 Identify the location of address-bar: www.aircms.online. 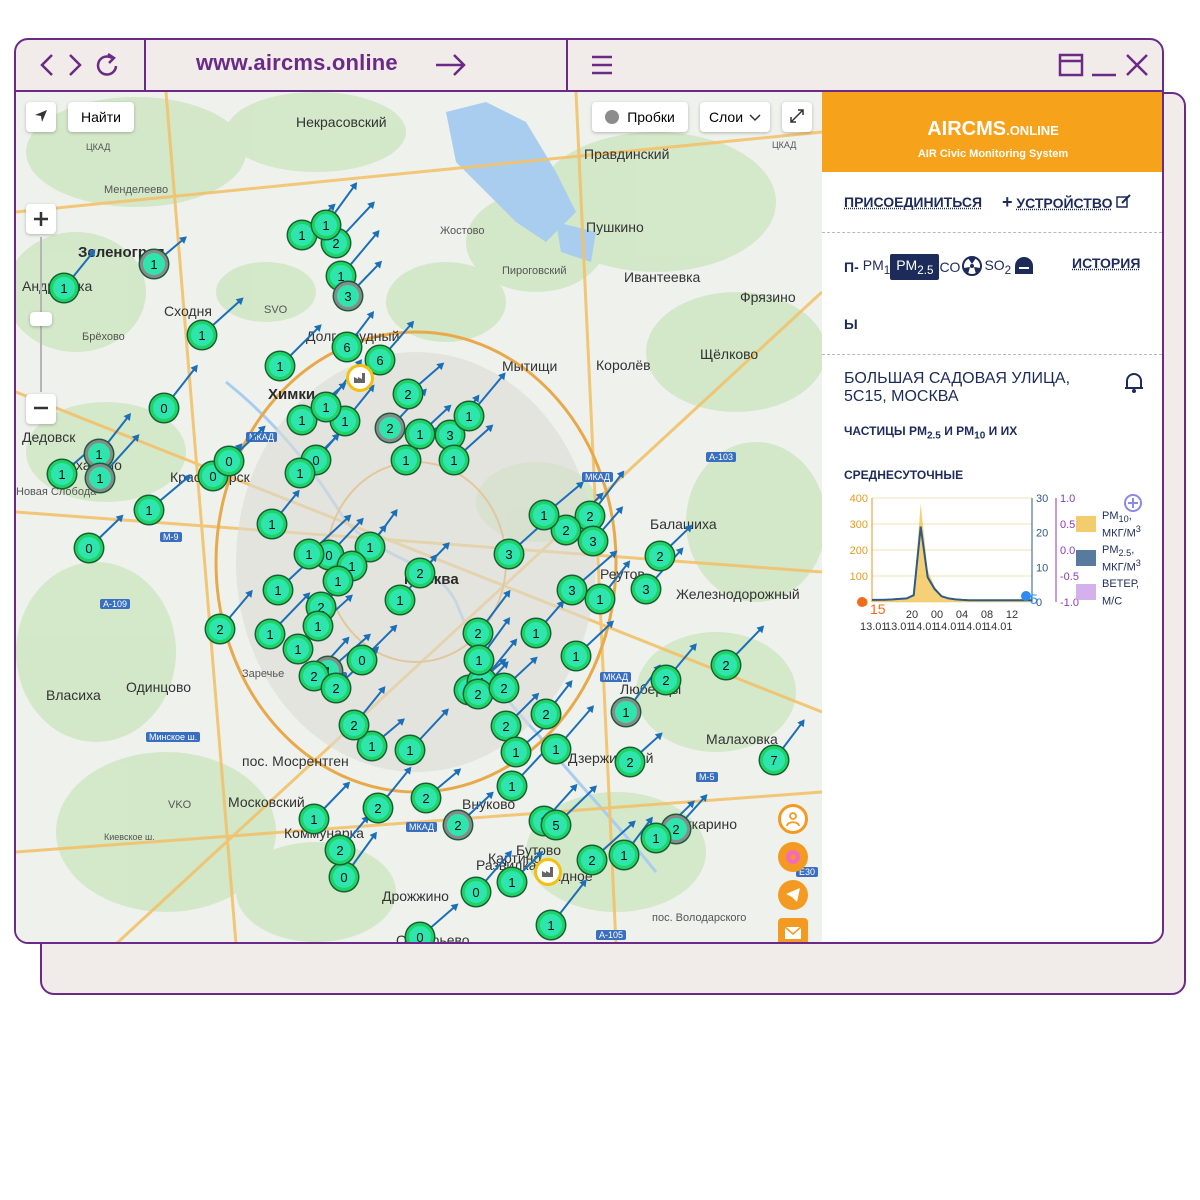
(297, 63).